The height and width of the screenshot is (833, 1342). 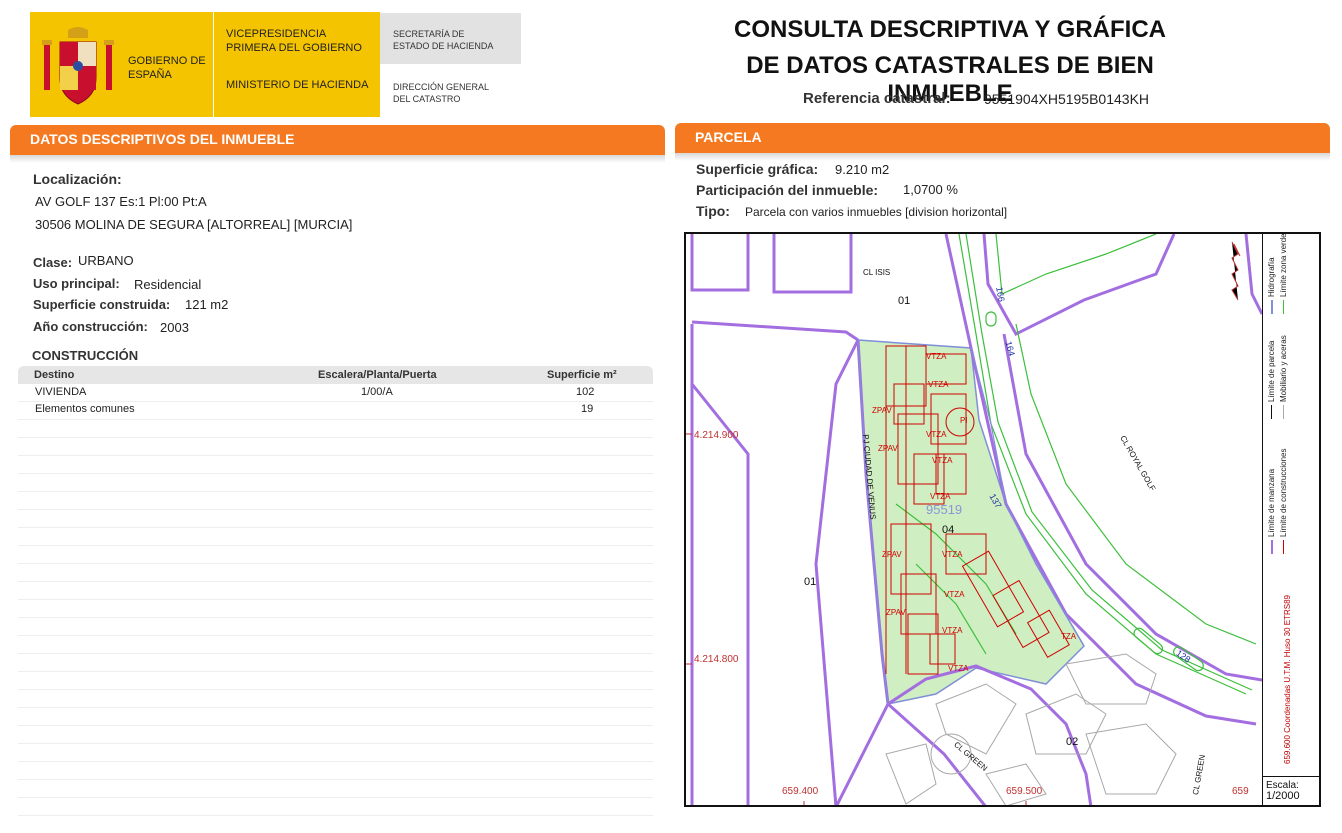 I want to click on localizacion-label: Localización:, so click(x=77, y=179).